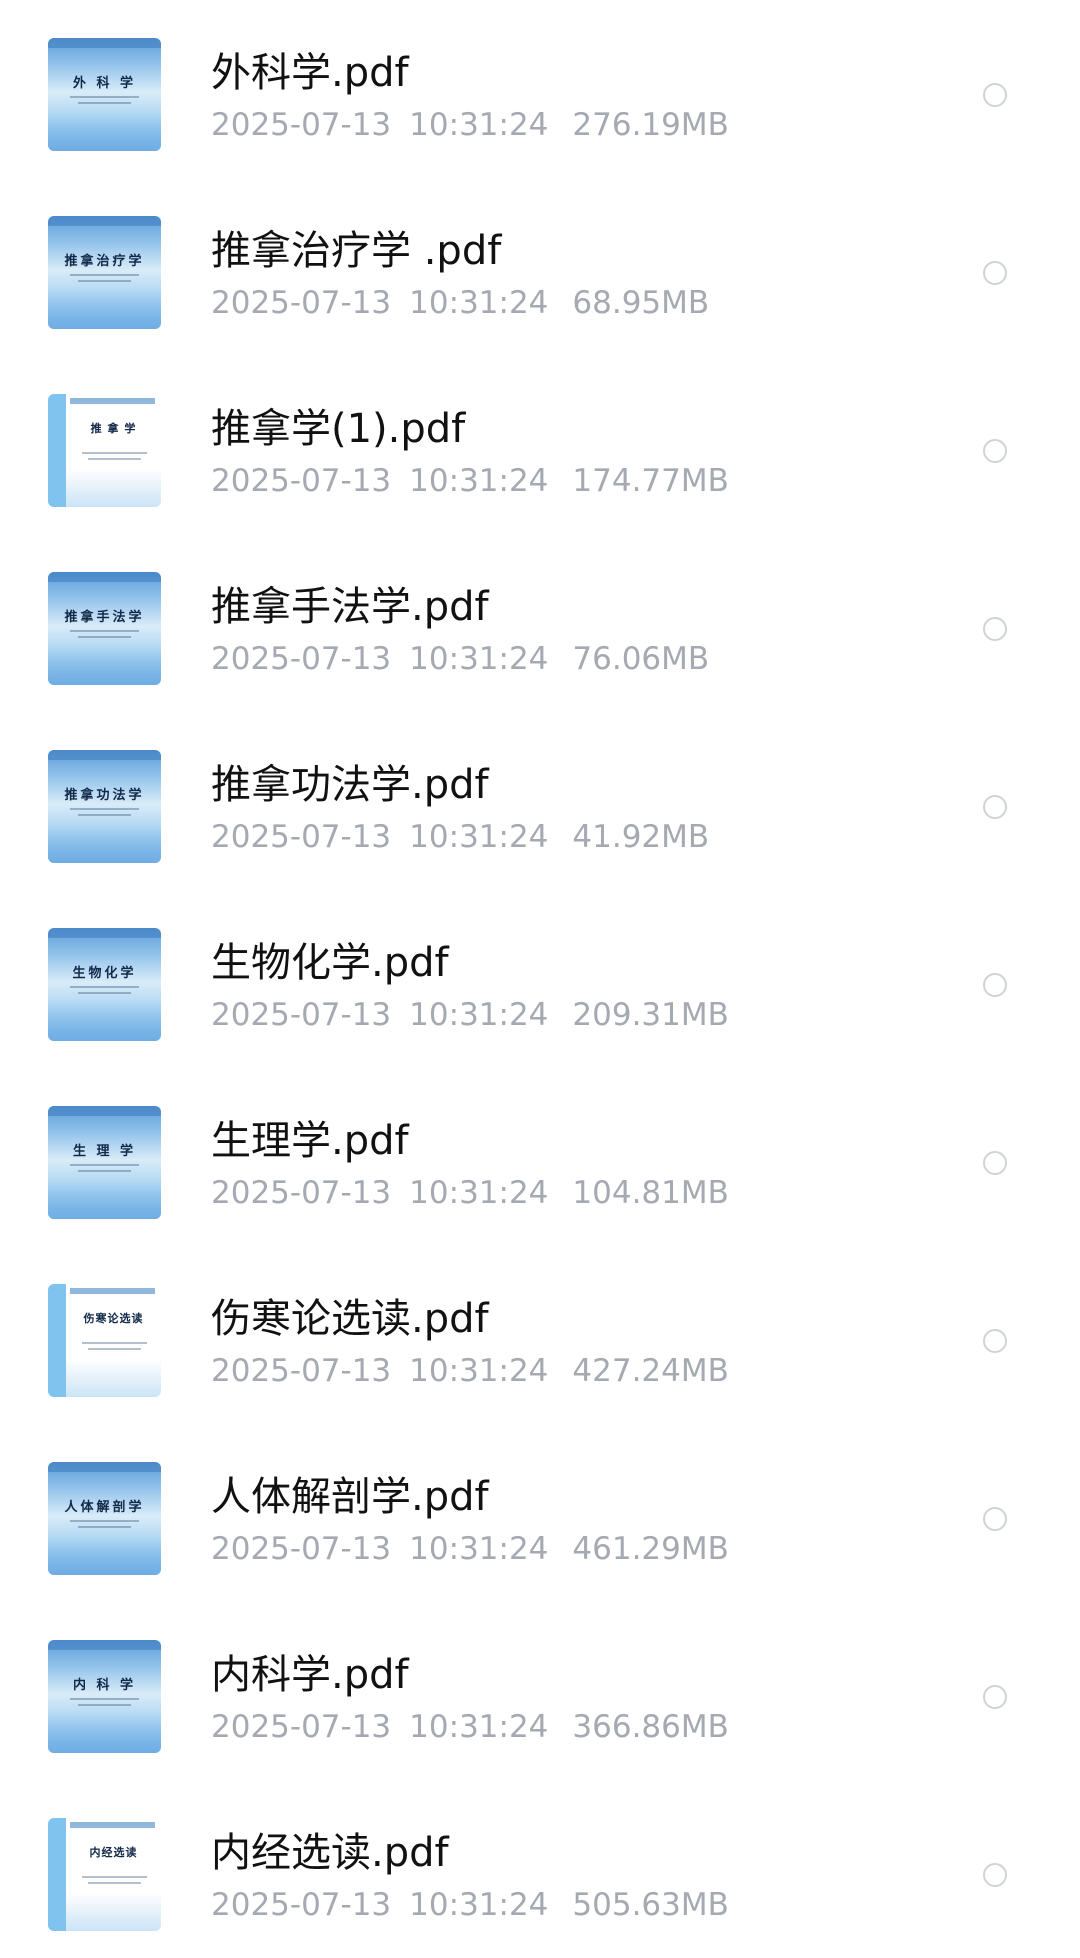 The height and width of the screenshot is (1958, 1080). What do you see at coordinates (540, 89) in the screenshot?
I see `file-list-item: 外 科 学 外科学.pdf 2025-07-13 10:31:24 276.19MB` at bounding box center [540, 89].